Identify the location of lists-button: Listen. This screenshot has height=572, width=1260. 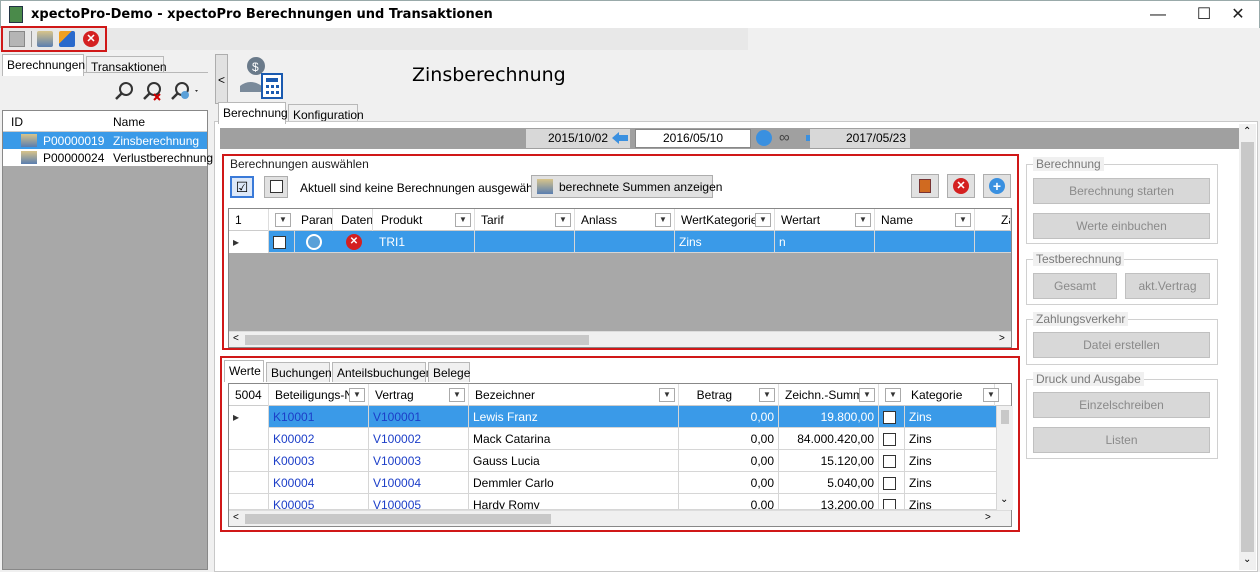
(1121, 440).